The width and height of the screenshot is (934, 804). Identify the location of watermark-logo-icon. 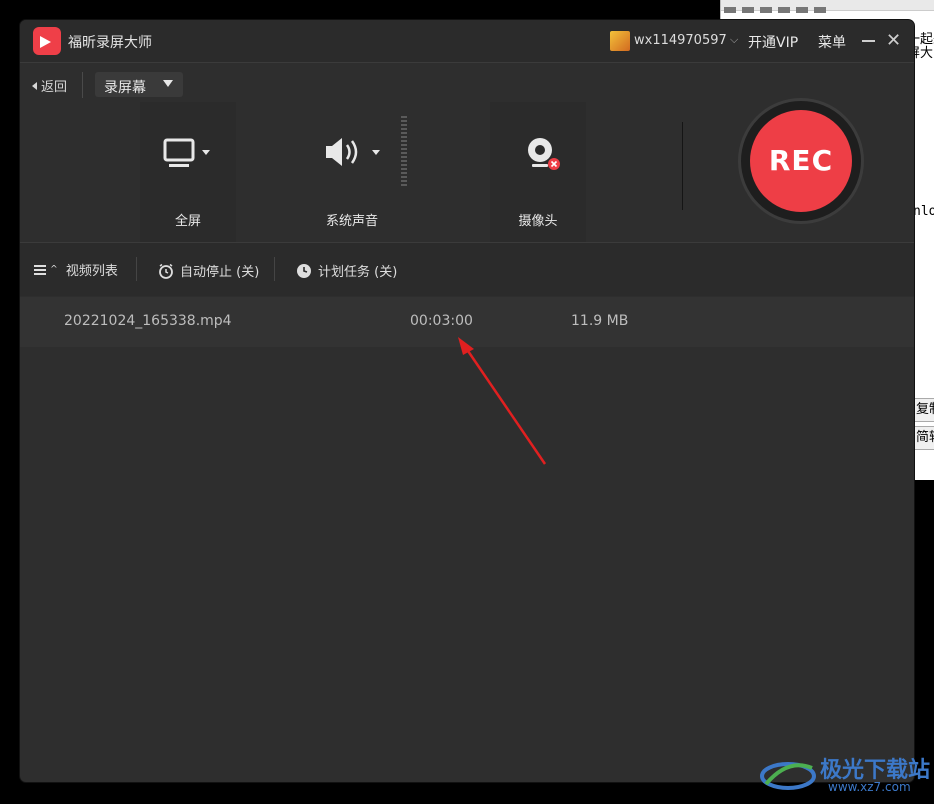
(788, 776).